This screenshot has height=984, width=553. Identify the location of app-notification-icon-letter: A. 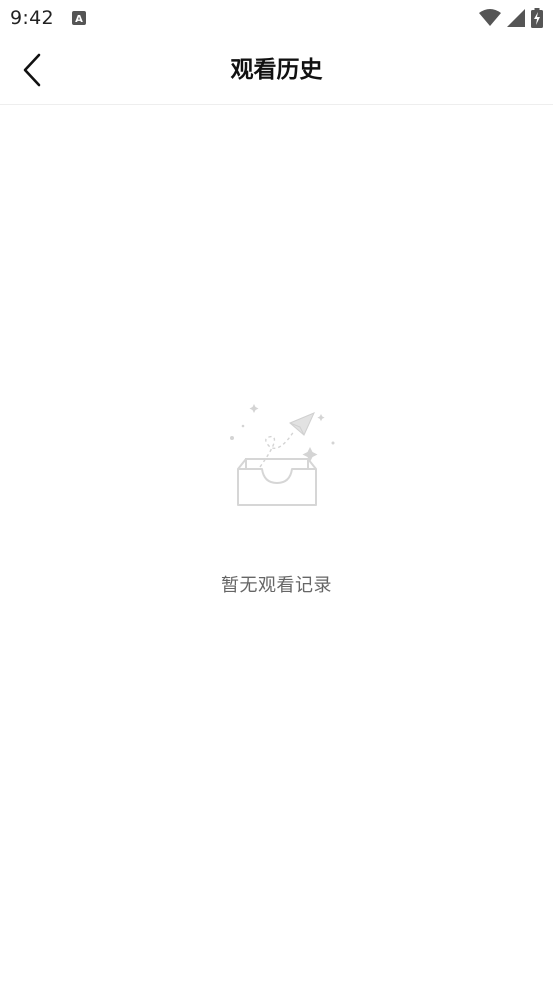
(79, 19).